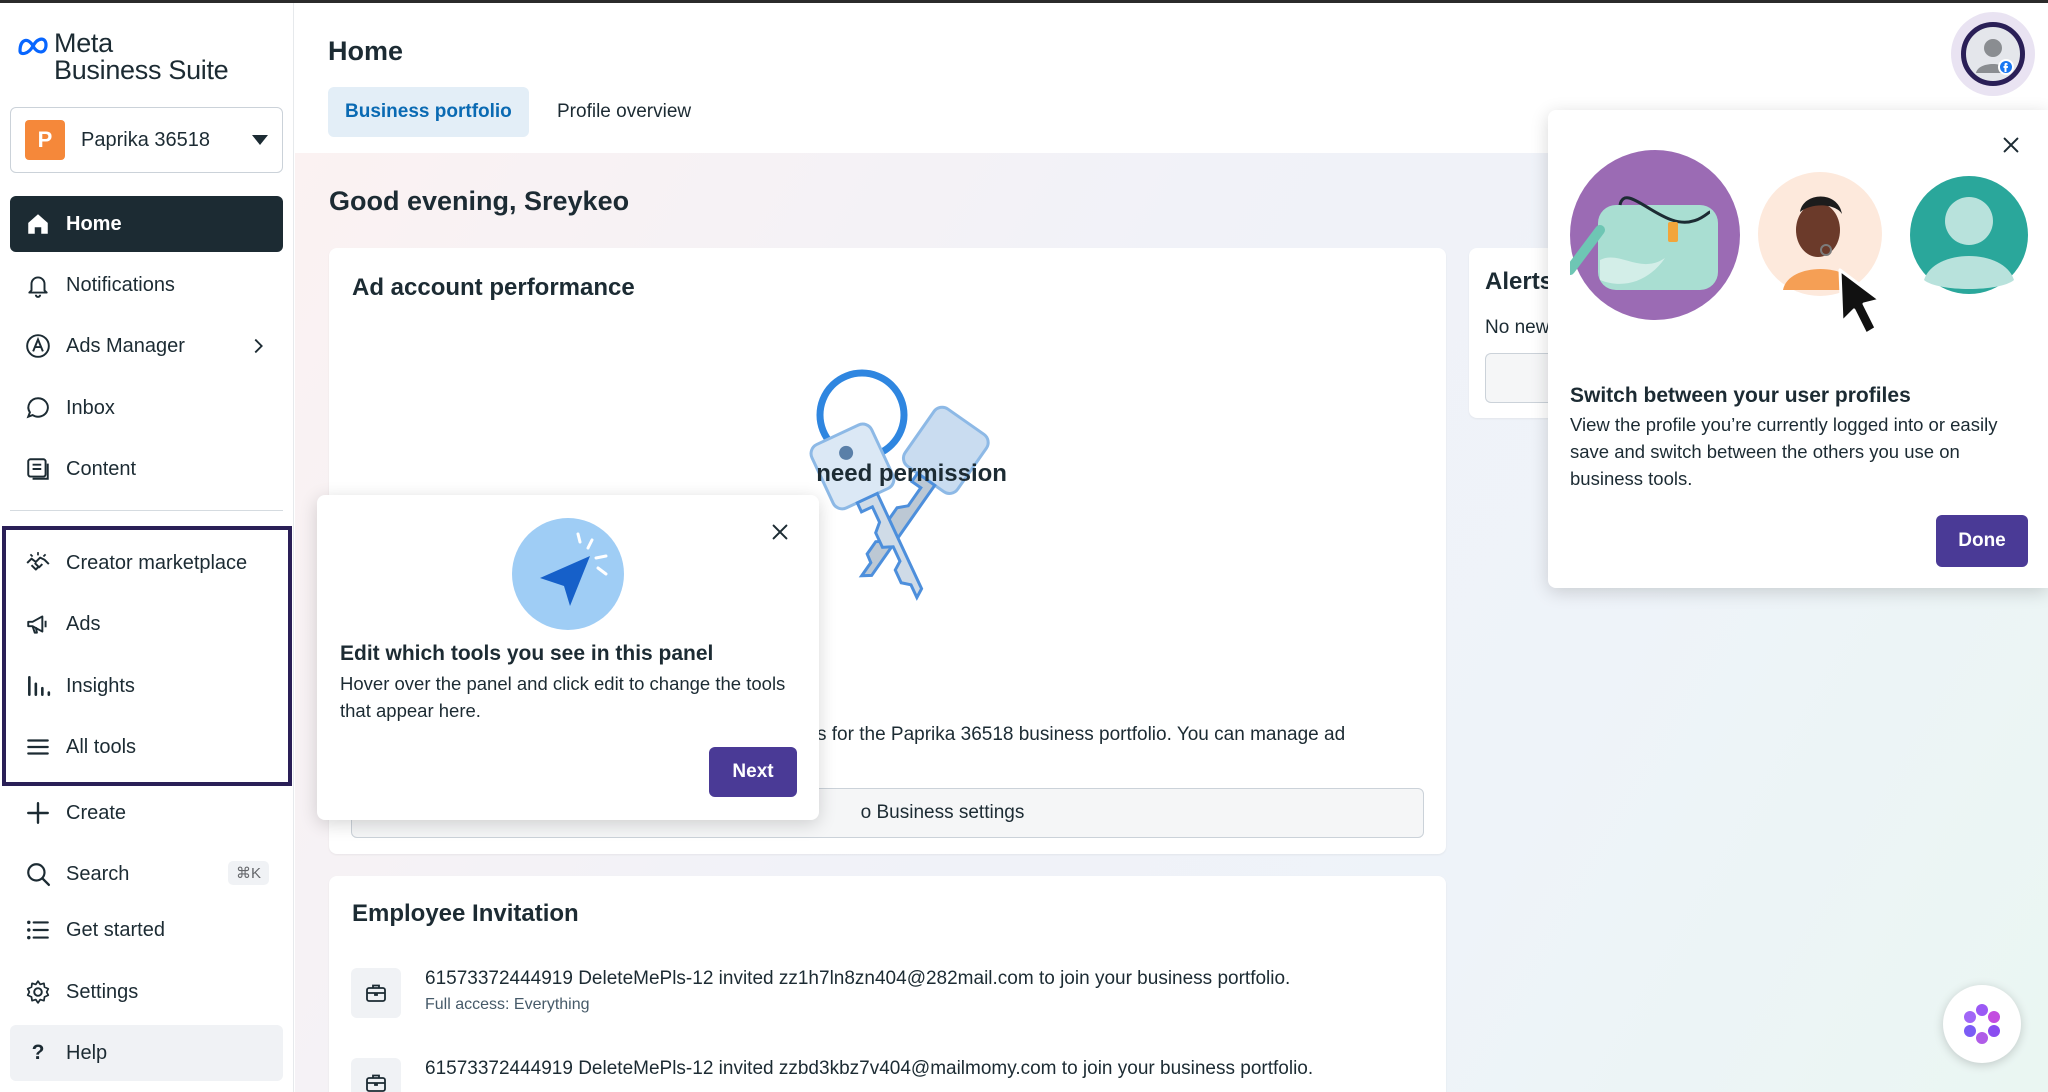 This screenshot has height=1092, width=2048. Describe the element at coordinates (146, 1053) in the screenshot. I see `sidebar-item-help: ? Help` at that location.